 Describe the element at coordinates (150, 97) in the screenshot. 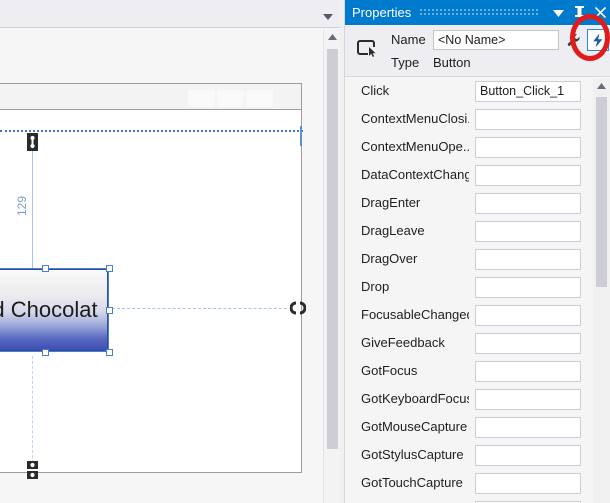

I see `design-window-titlebar` at that location.